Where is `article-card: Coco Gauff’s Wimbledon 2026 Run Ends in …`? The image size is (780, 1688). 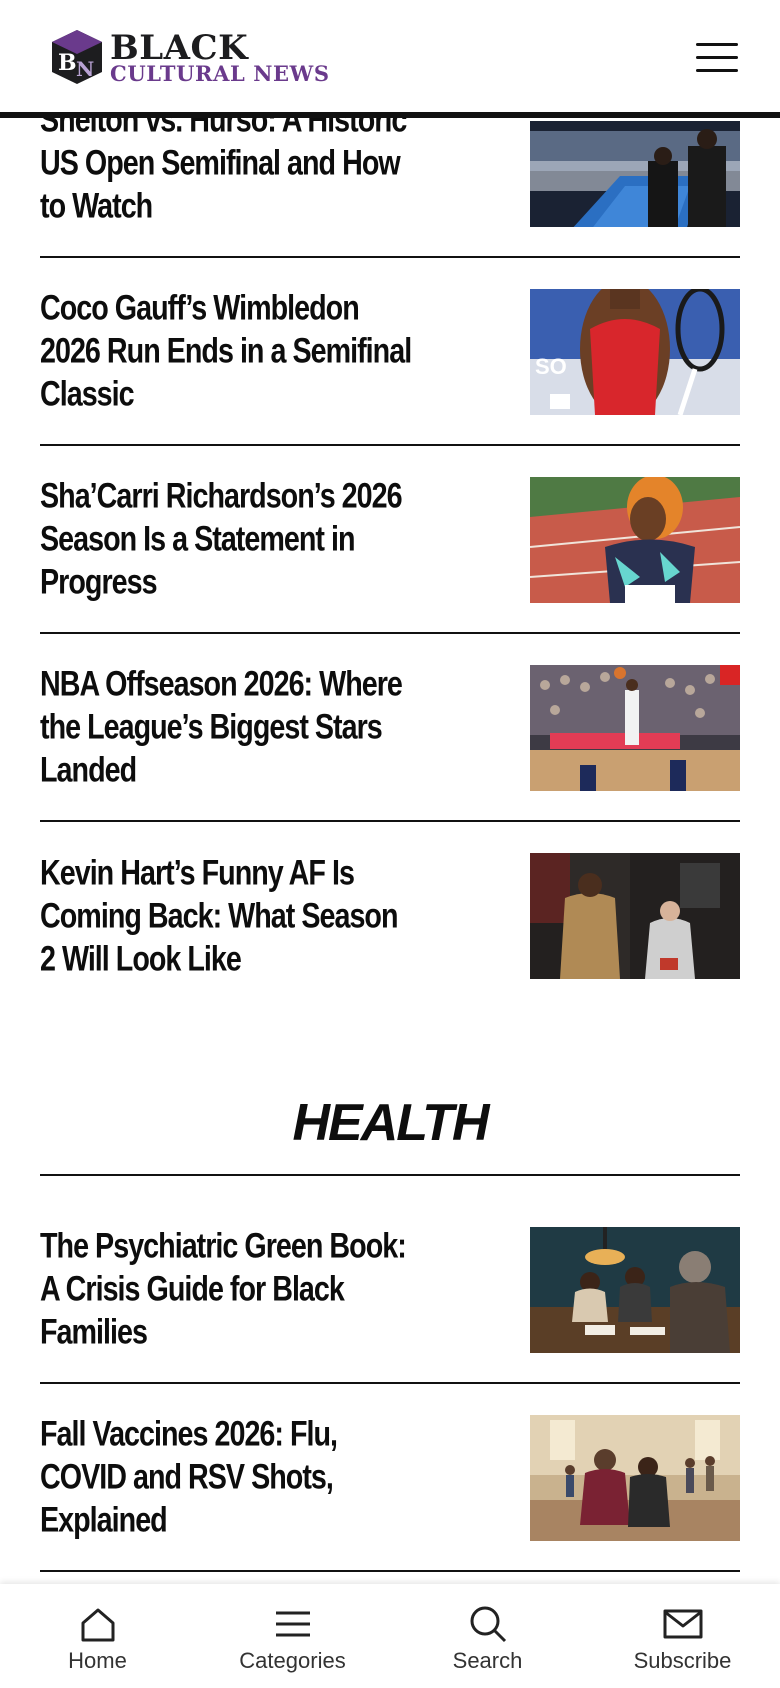
article-card: Coco Gauff’s Wimbledon 2026 Run Ends in … is located at coordinates (390, 352).